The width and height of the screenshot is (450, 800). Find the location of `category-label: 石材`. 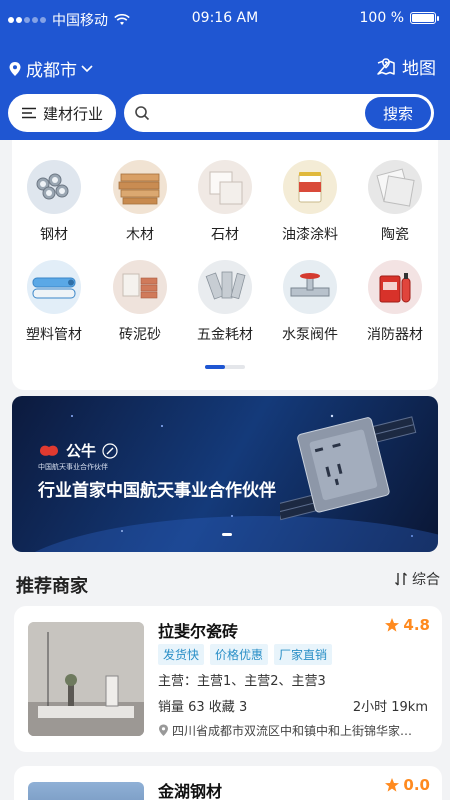

category-label: 石材 is located at coordinates (225, 235).